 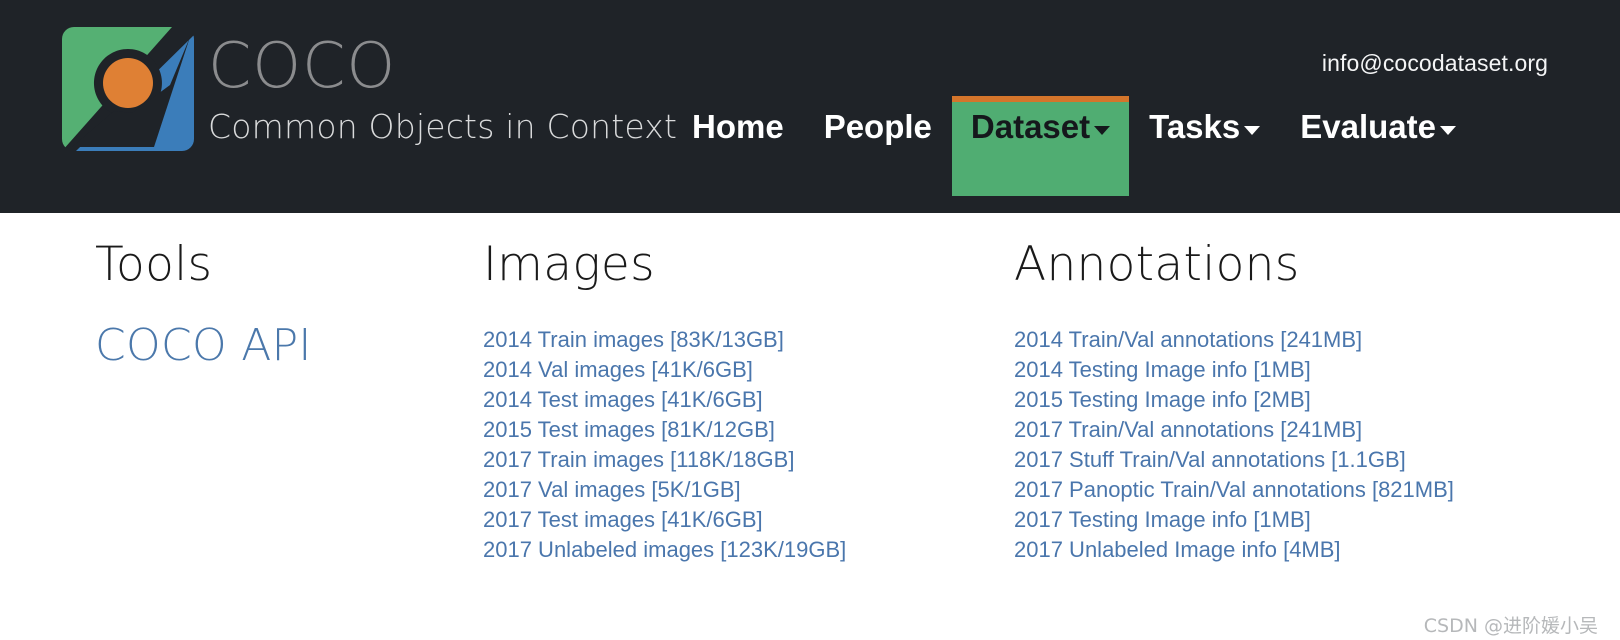 I want to click on list-item: 2014 Val images [41K/6GB], so click(x=743, y=370).